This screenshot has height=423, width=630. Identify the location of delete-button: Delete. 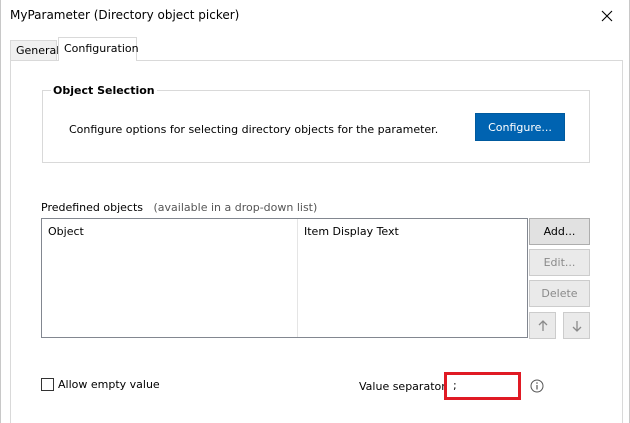
(559, 293).